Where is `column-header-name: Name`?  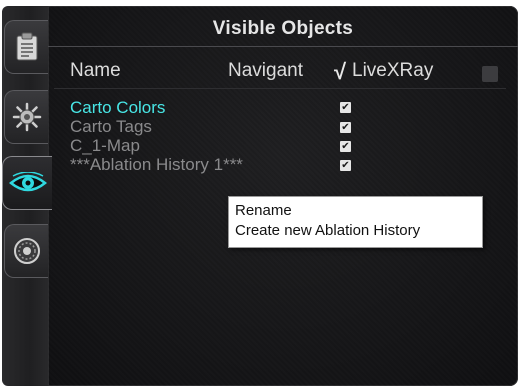 column-header-name: Name is located at coordinates (95, 70).